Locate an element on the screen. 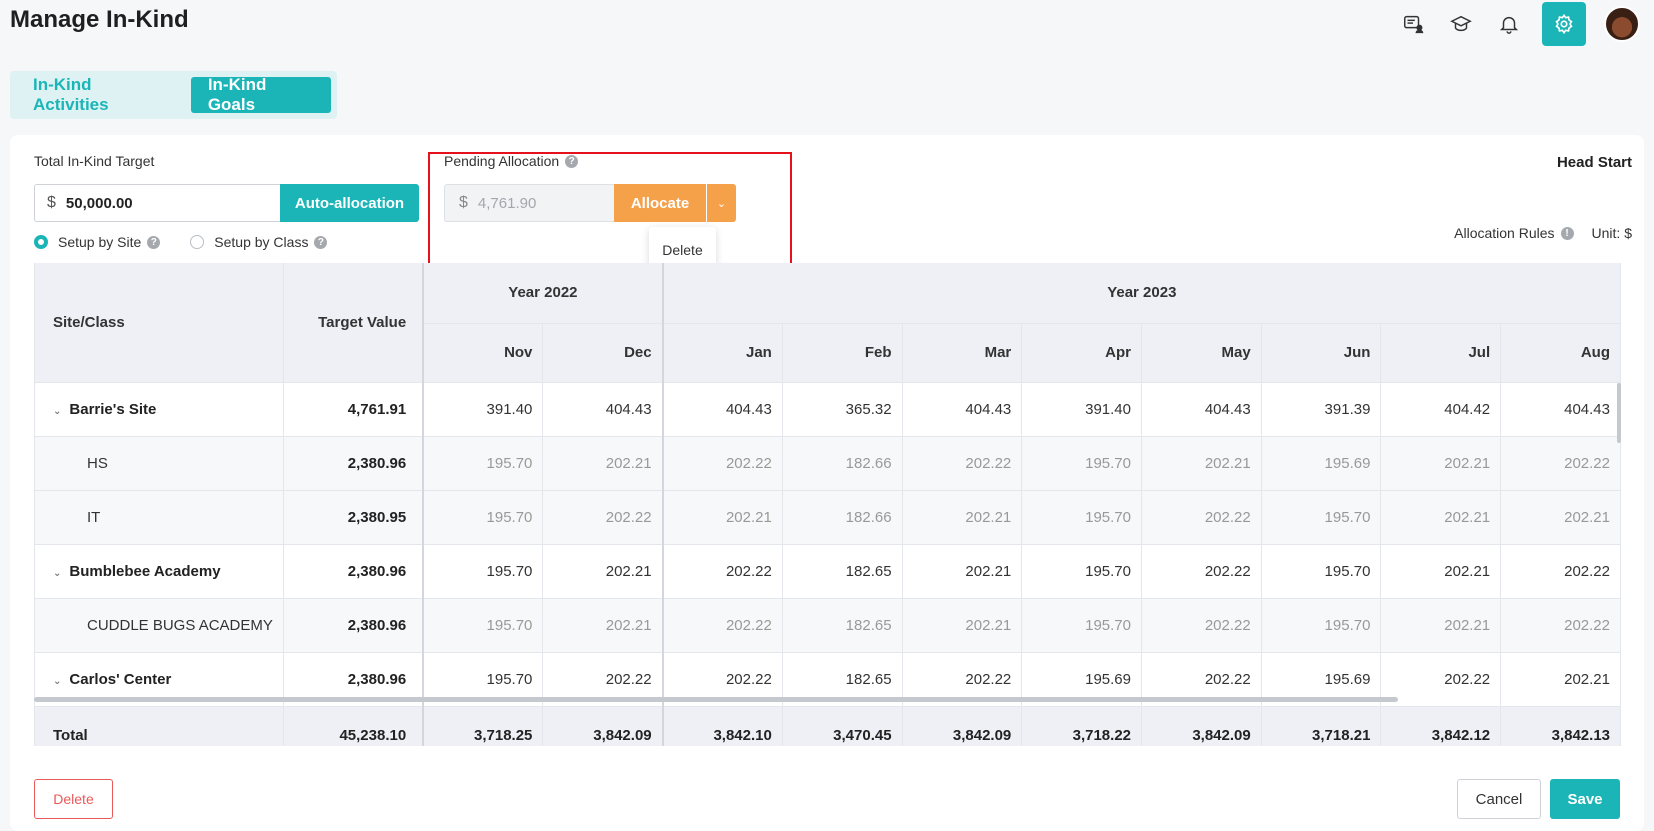  month-header: Feb is located at coordinates (842, 353).